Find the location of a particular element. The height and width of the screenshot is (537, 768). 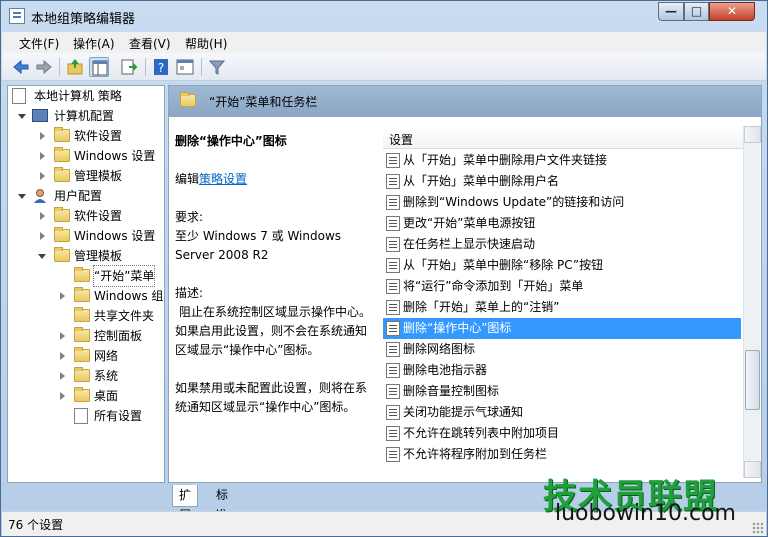

all-settings-icon is located at coordinates (81, 416).